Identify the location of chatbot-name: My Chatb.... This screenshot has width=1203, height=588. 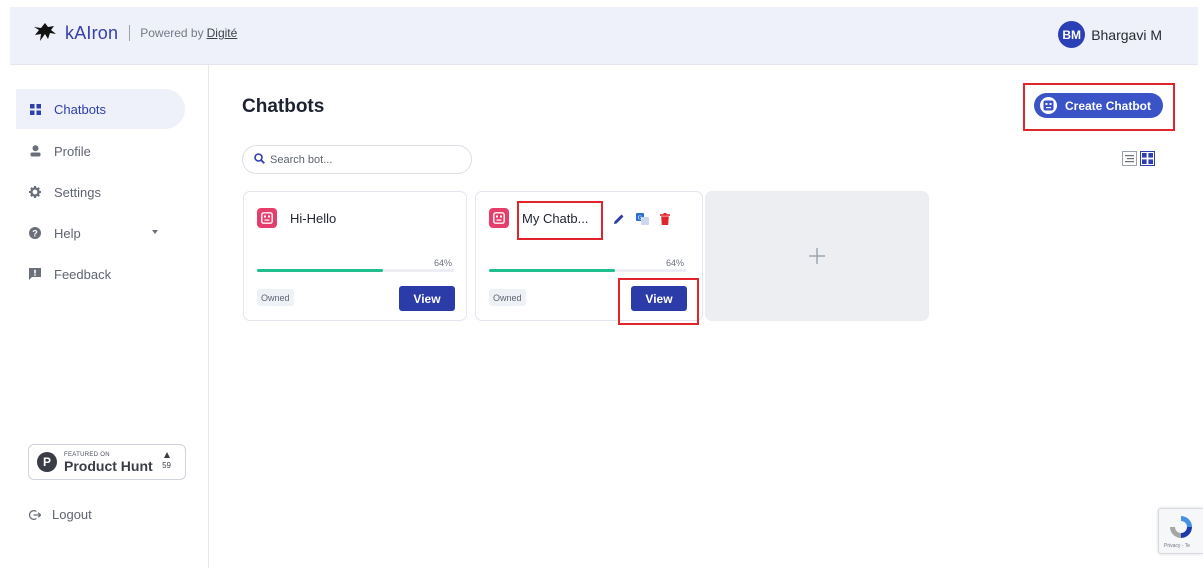
(555, 218).